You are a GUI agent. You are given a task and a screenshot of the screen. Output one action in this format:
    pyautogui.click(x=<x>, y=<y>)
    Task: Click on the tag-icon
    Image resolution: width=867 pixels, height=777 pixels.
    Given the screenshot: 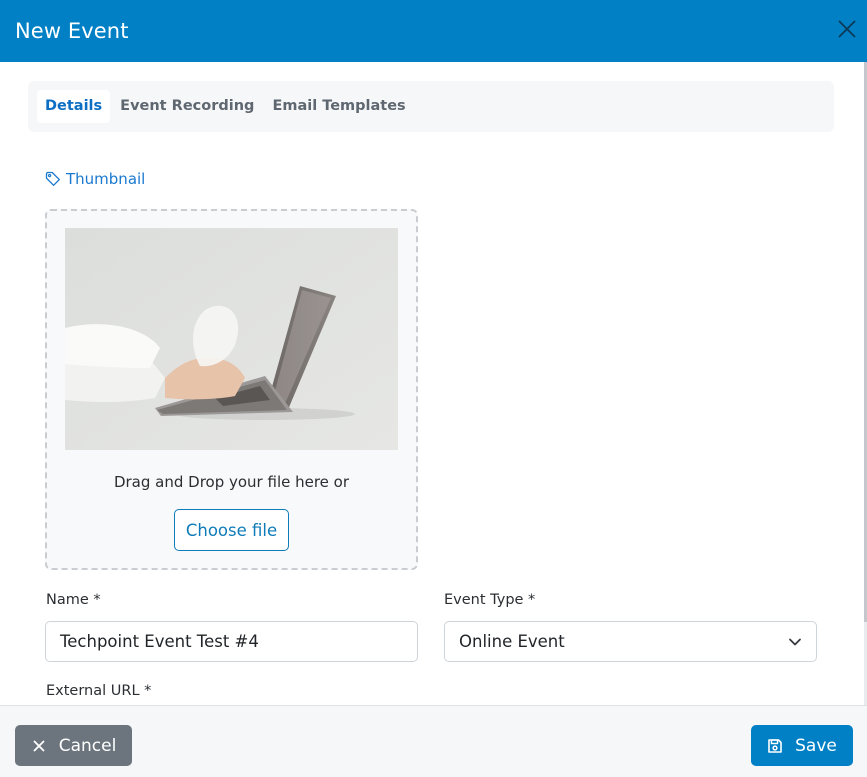 What is the action you would take?
    pyautogui.click(x=52, y=178)
    